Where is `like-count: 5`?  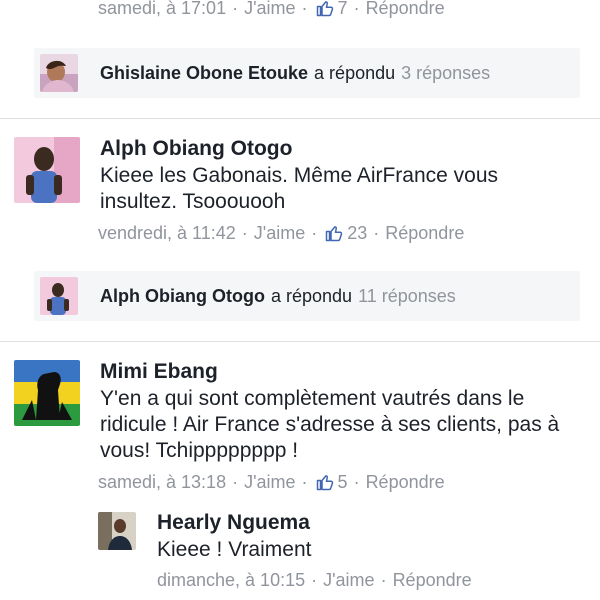
like-count: 5 is located at coordinates (342, 482).